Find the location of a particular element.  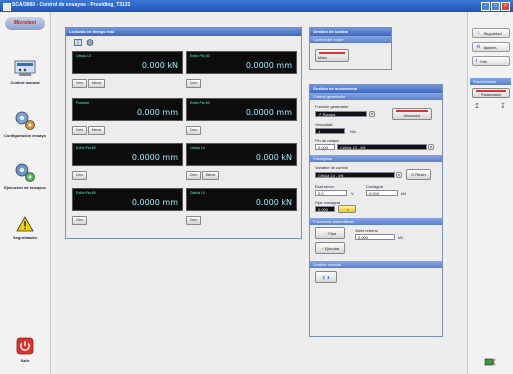

apply-consigna-button: ⇢ is located at coordinates (347, 209).